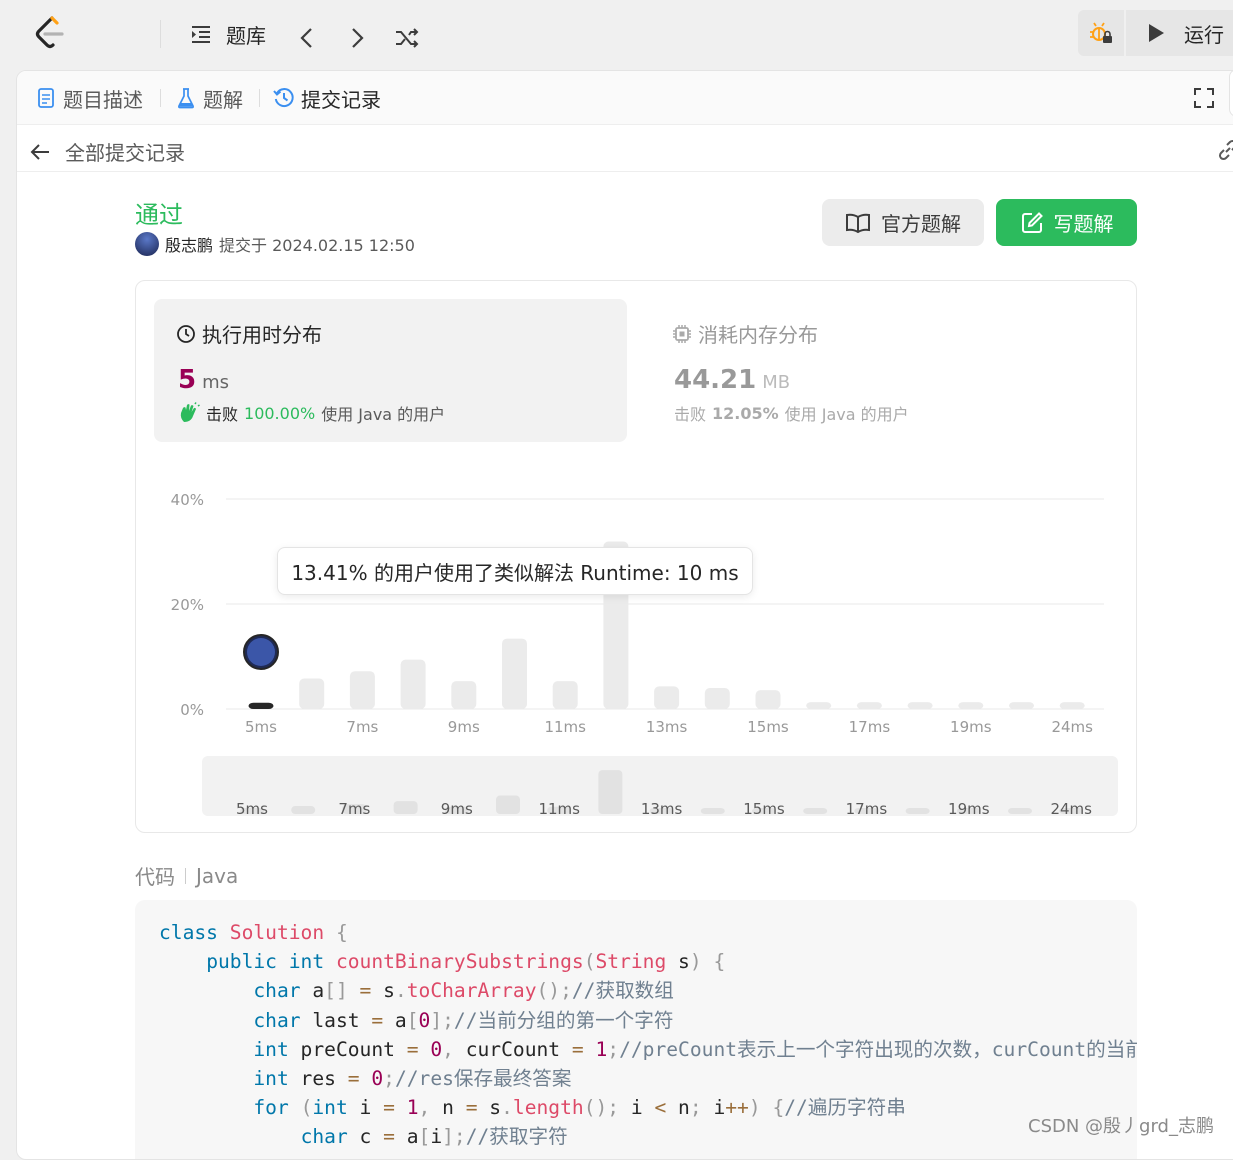  What do you see at coordinates (190, 412) in the screenshot?
I see `clap-icon` at bounding box center [190, 412].